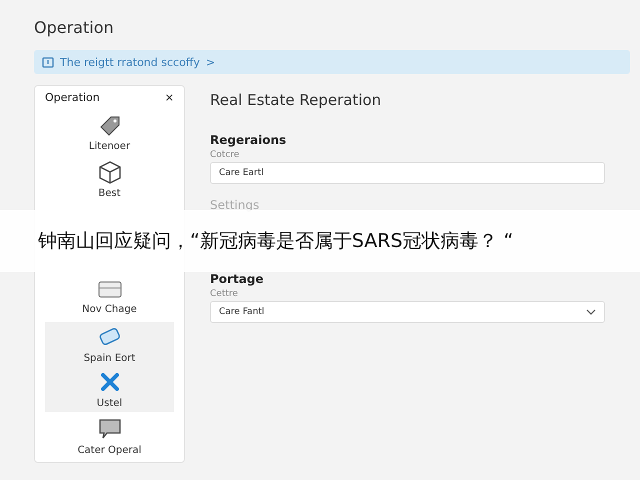  Describe the element at coordinates (109, 172) in the screenshot. I see `cube-icon` at that location.